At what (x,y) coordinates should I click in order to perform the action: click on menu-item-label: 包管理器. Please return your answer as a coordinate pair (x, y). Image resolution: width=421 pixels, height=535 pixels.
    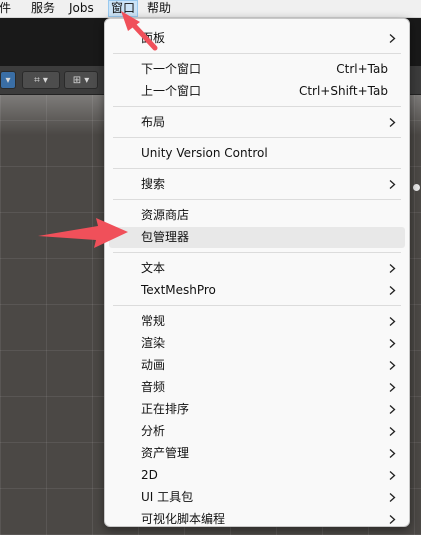
    Looking at the image, I should click on (165, 237).